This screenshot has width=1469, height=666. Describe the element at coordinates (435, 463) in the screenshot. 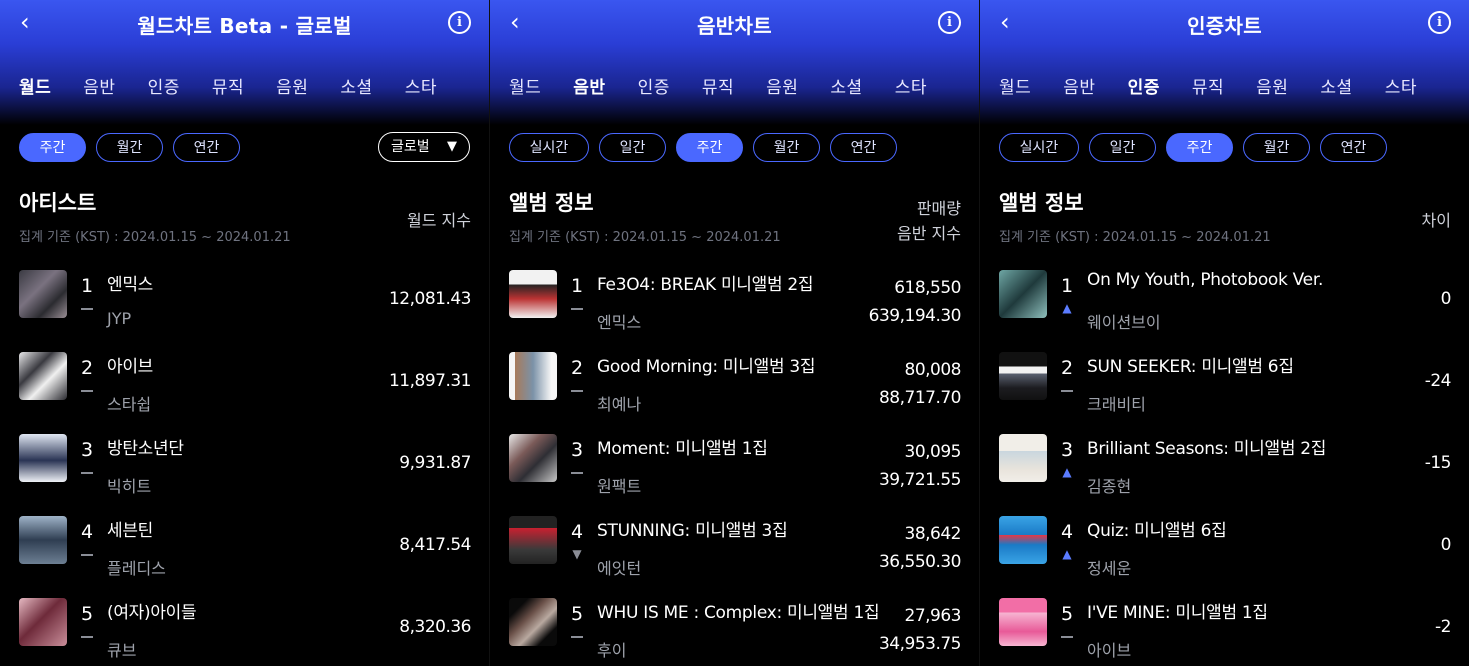

I see `world-index-value: 9,931.87` at that location.